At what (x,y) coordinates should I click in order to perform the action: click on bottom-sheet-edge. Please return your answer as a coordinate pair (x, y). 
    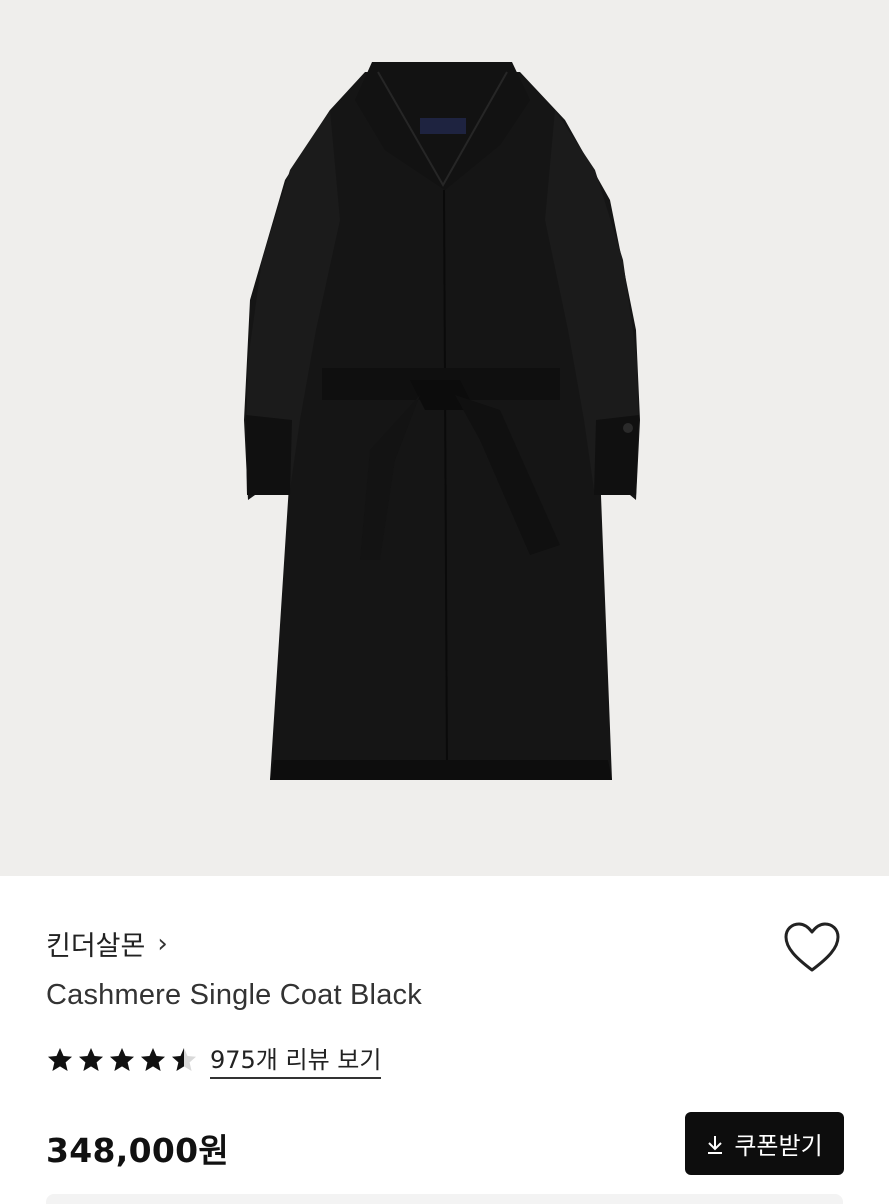
    Looking at the image, I should click on (444, 1199).